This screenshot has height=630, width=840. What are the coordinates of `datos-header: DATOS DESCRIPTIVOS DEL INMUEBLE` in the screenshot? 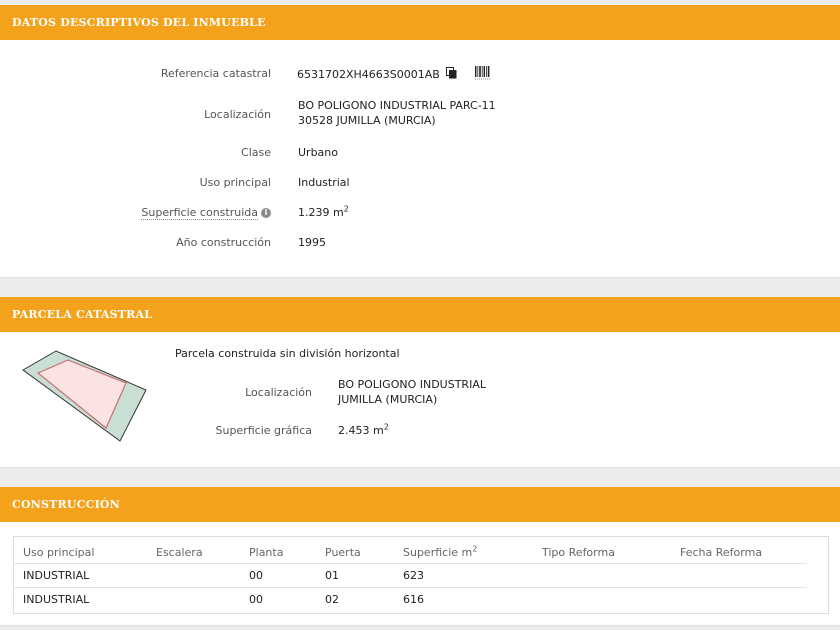 It's located at (420, 22).